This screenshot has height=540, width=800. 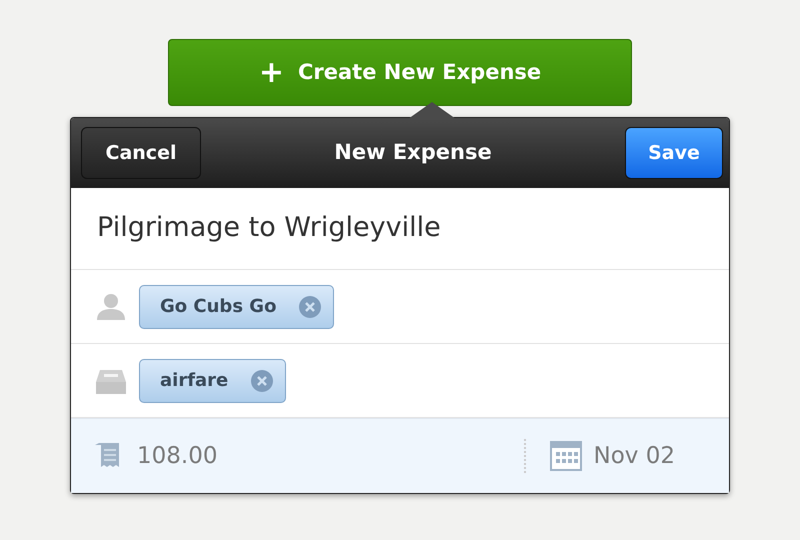 I want to click on calendar-icon, so click(x=566, y=456).